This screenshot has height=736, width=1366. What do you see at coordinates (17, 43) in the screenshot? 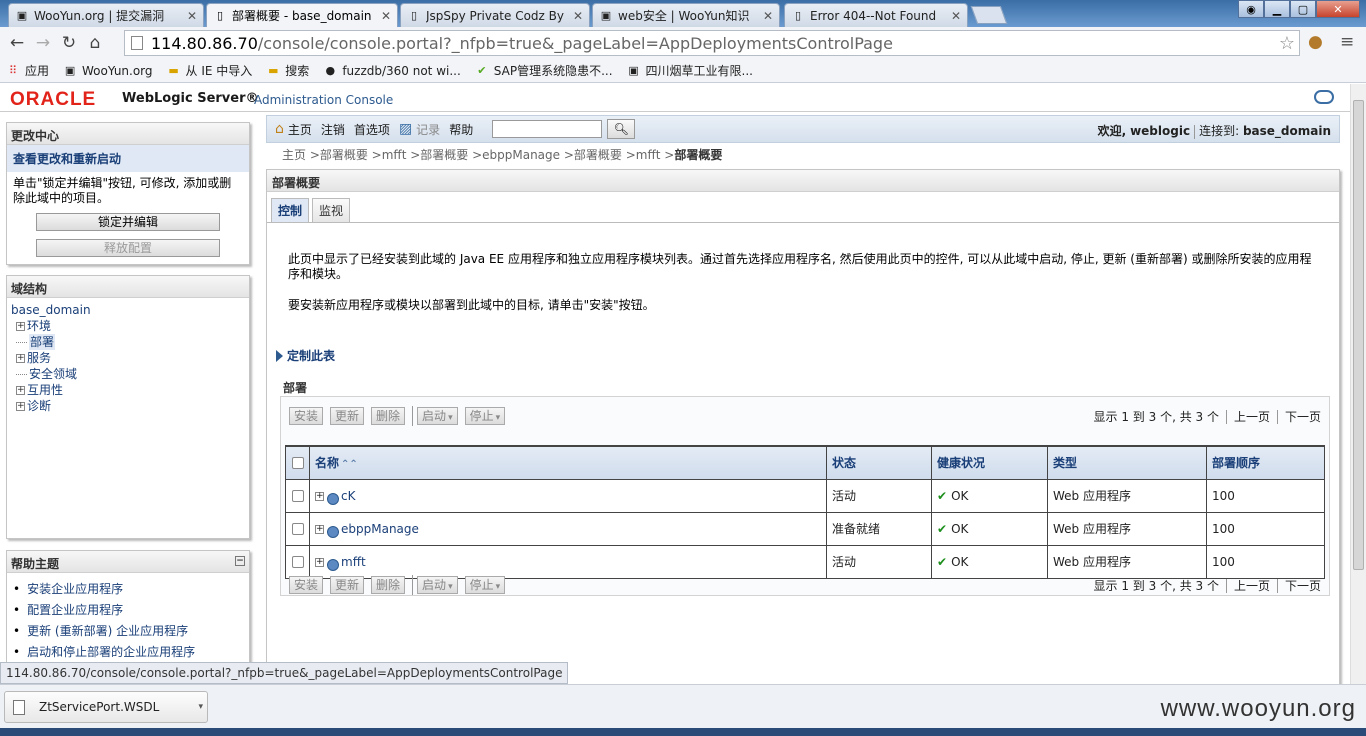
I see `back-icon: ←` at bounding box center [17, 43].